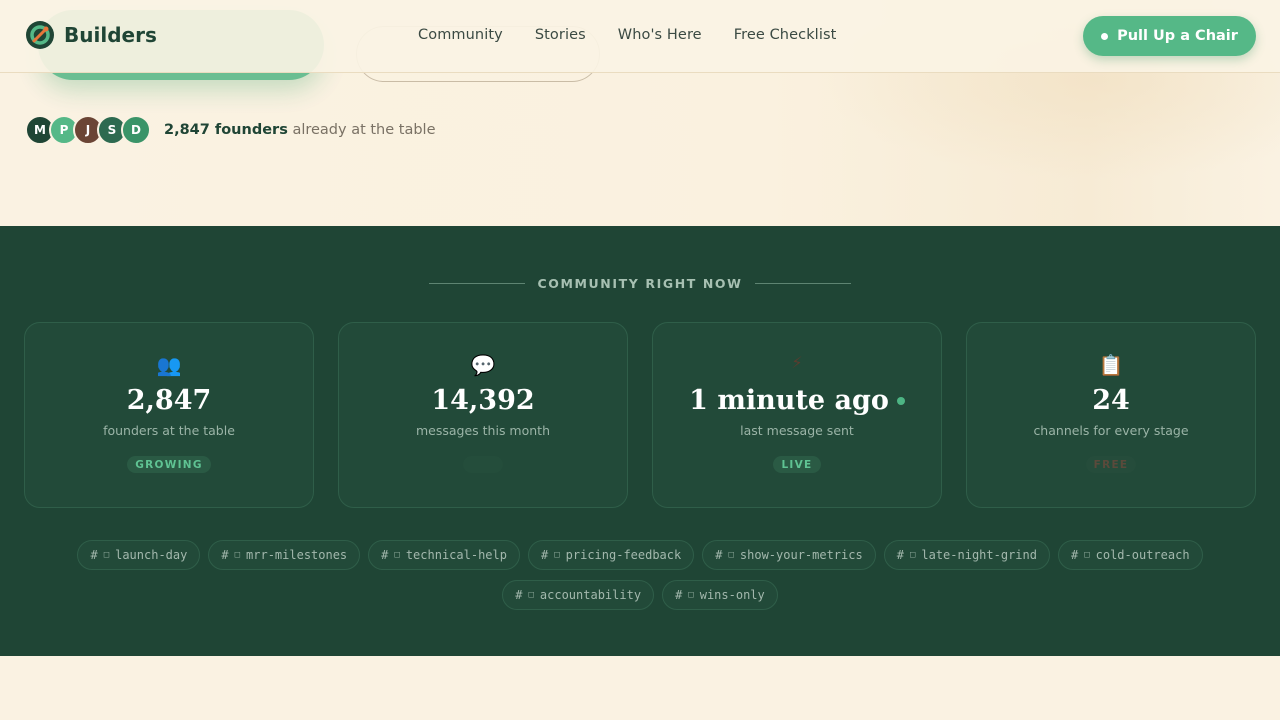  Describe the element at coordinates (364, 130) in the screenshot. I see `founder-count-suffix: already at the table` at that location.